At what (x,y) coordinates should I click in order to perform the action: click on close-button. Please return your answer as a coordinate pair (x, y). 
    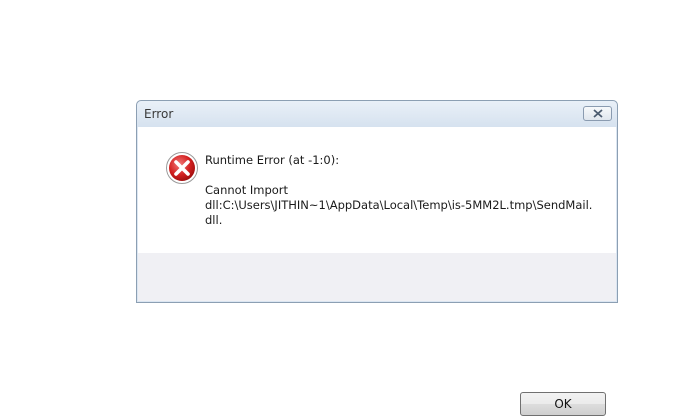
    Looking at the image, I should click on (597, 113).